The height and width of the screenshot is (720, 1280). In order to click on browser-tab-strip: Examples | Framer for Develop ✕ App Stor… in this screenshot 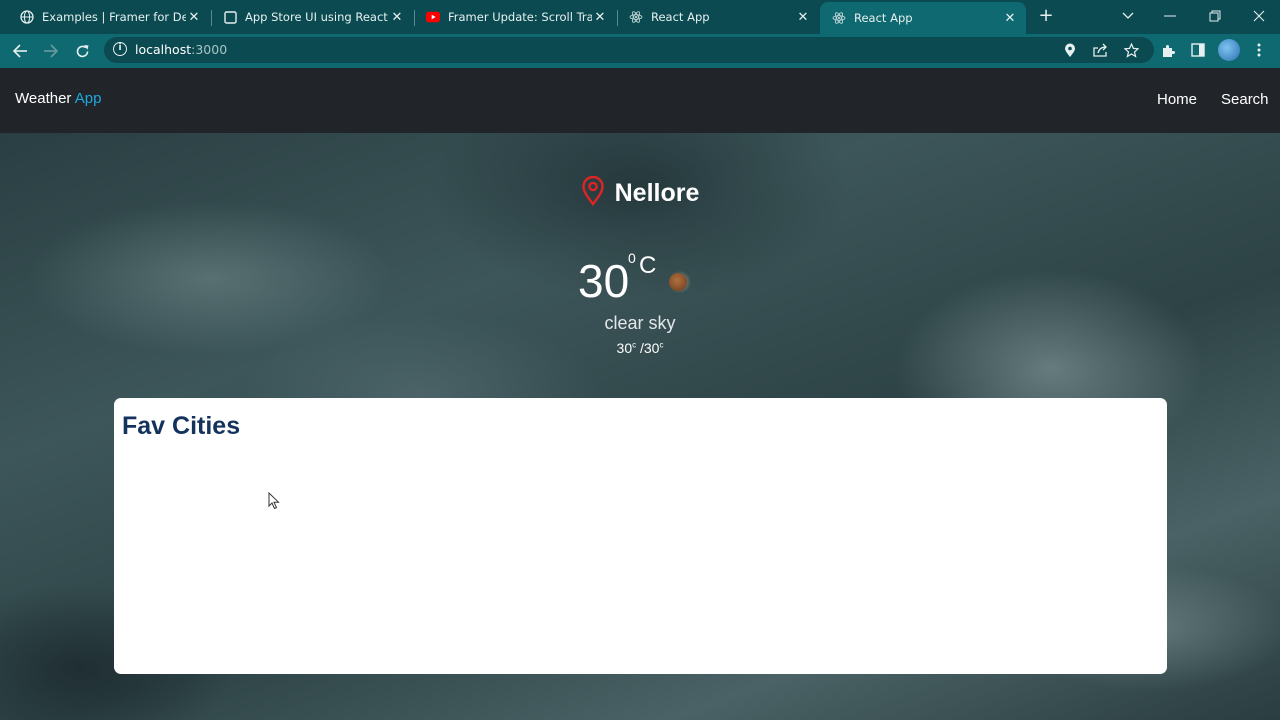, I will do `click(640, 17)`.